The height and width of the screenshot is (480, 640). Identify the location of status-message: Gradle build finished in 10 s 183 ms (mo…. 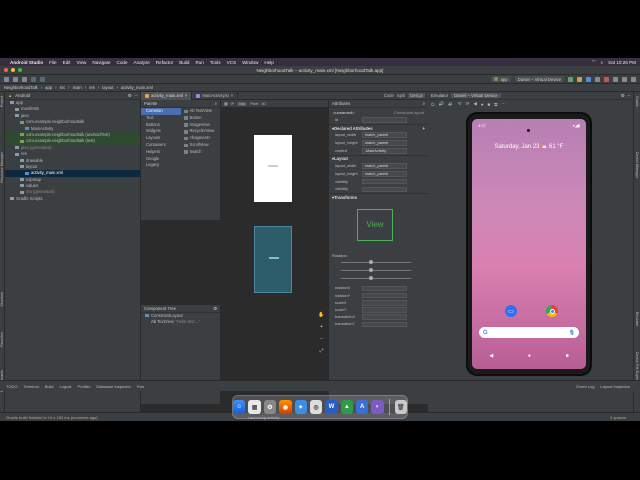
(52, 417).